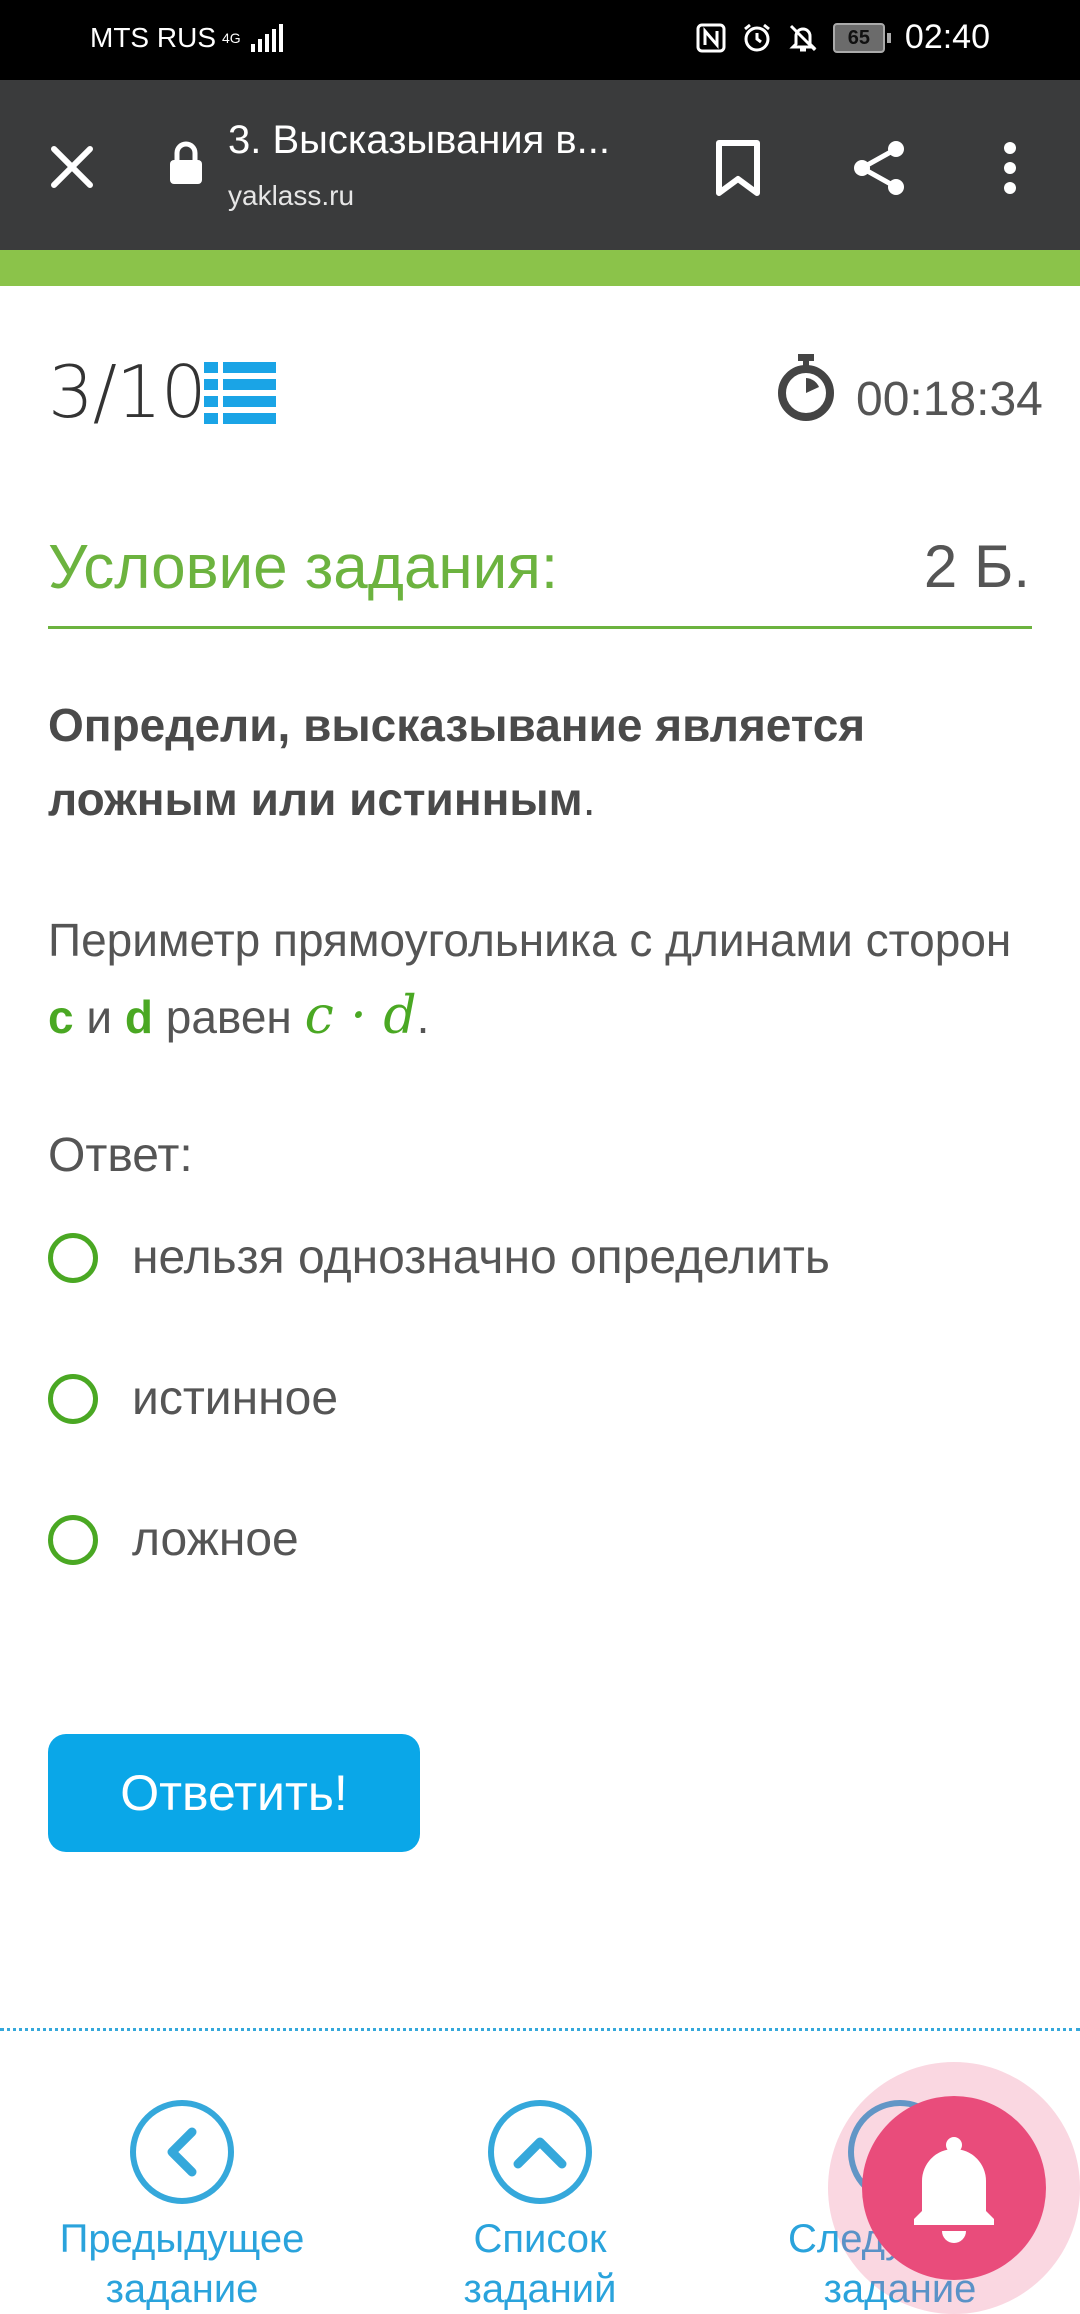 This screenshot has width=1080, height=2314. I want to click on answer-option: истинное, so click(193, 1398).